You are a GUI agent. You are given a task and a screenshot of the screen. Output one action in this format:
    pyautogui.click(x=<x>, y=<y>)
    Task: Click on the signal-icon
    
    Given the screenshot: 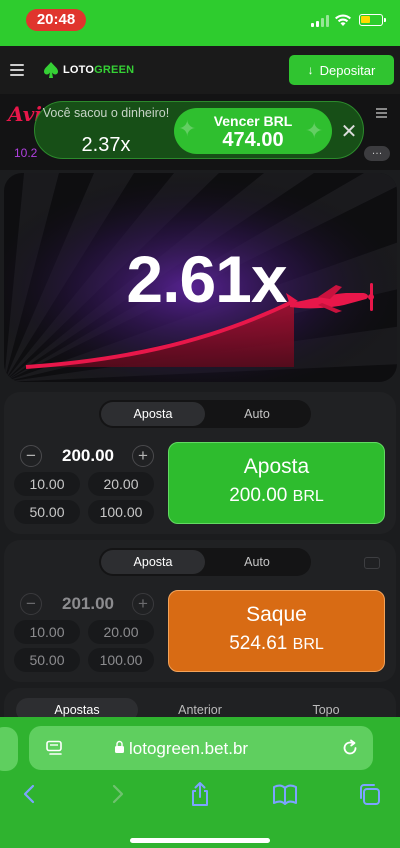 What is the action you would take?
    pyautogui.click(x=320, y=21)
    